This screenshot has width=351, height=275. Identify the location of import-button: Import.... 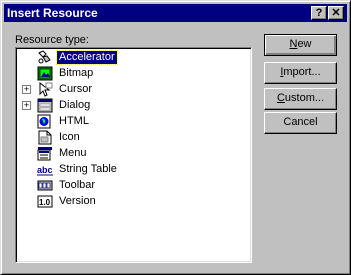
(300, 73).